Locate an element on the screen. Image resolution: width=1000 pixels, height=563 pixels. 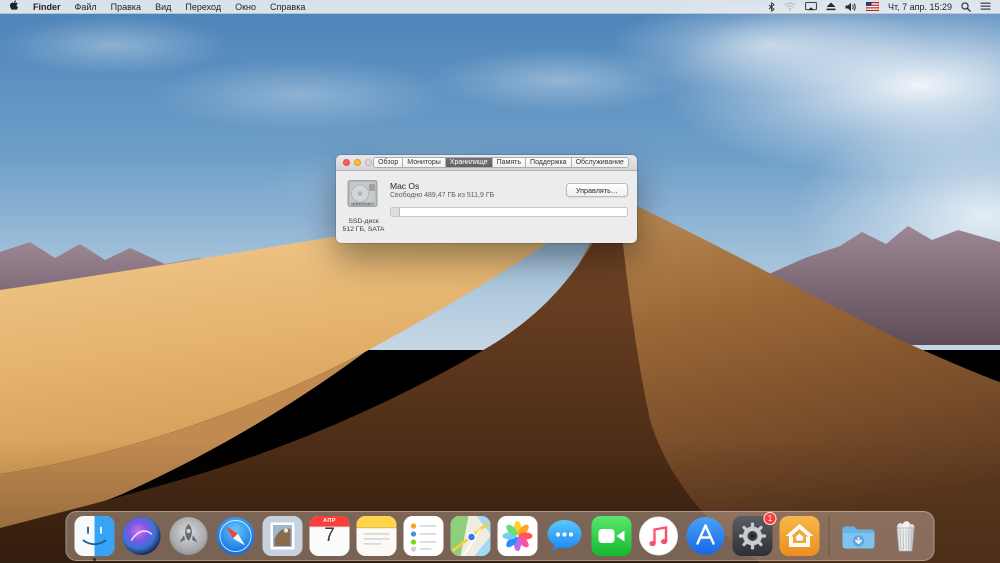
dock-item-calendar: АПР 7 is located at coordinates (329, 536).